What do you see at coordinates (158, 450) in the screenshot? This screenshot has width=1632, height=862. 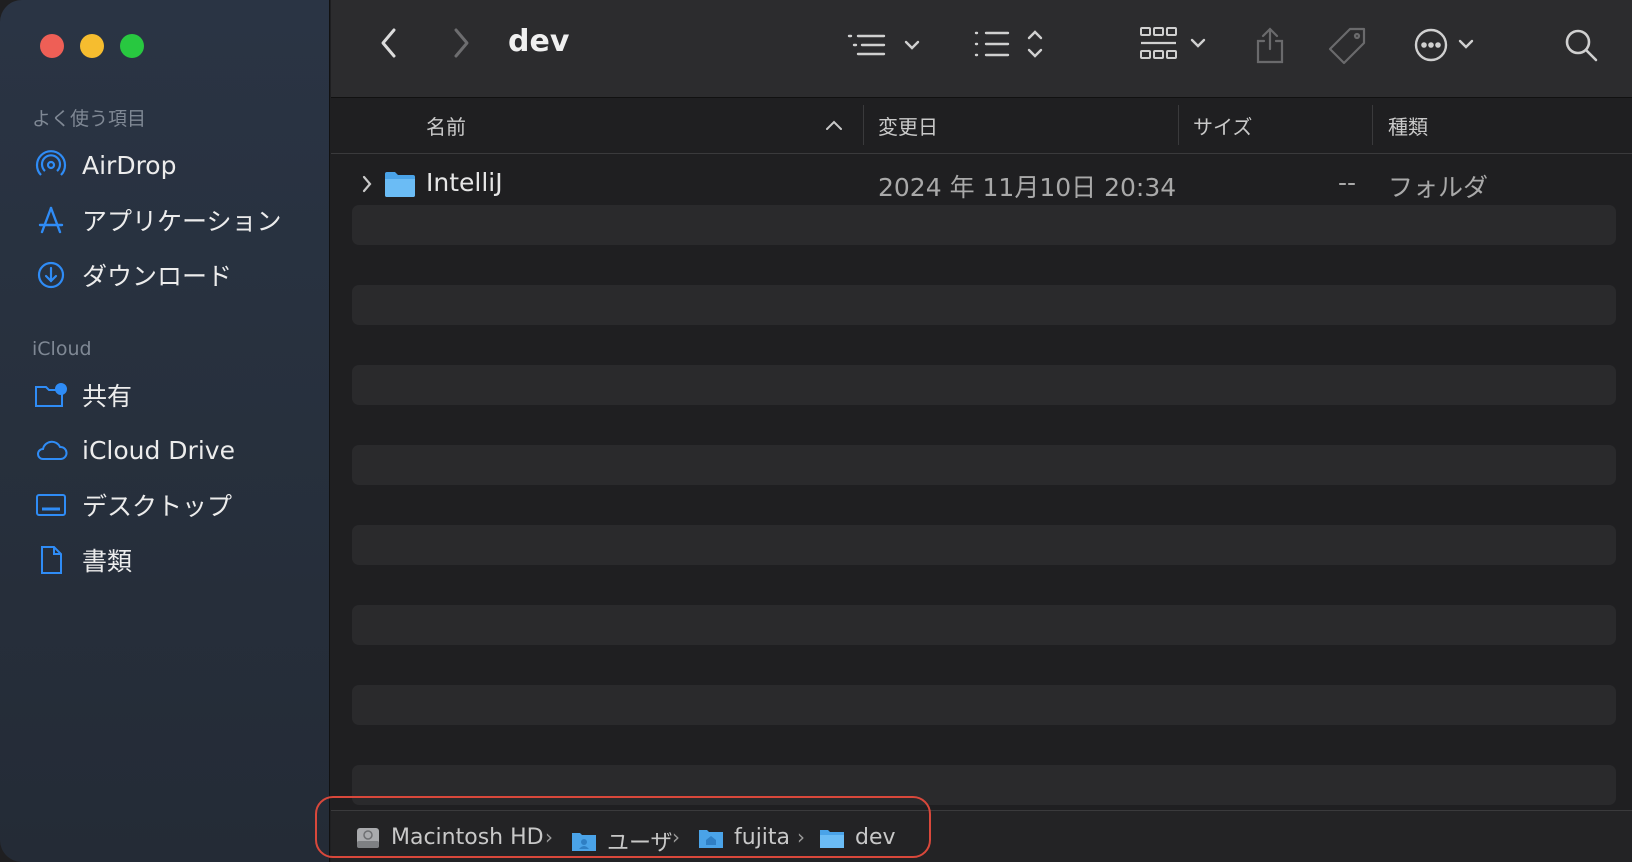 I see `sidebar-item-label: iCloud Drive` at bounding box center [158, 450].